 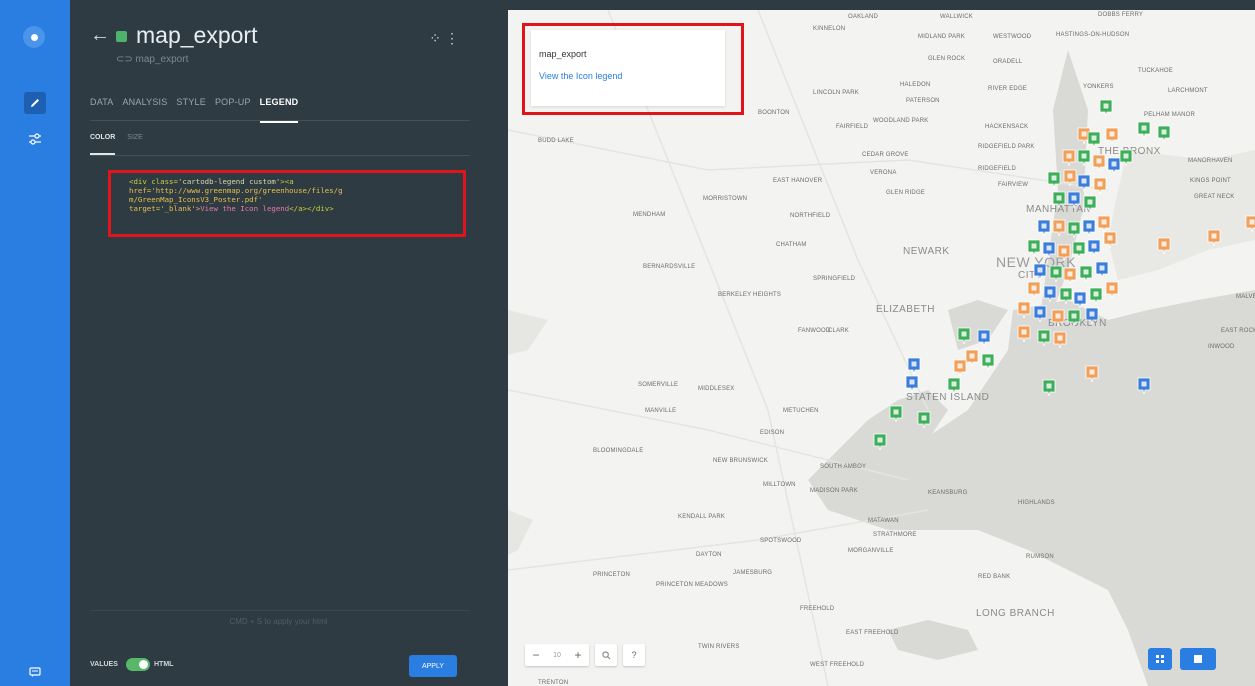 I want to click on map-top-bar, so click(x=871, y=5).